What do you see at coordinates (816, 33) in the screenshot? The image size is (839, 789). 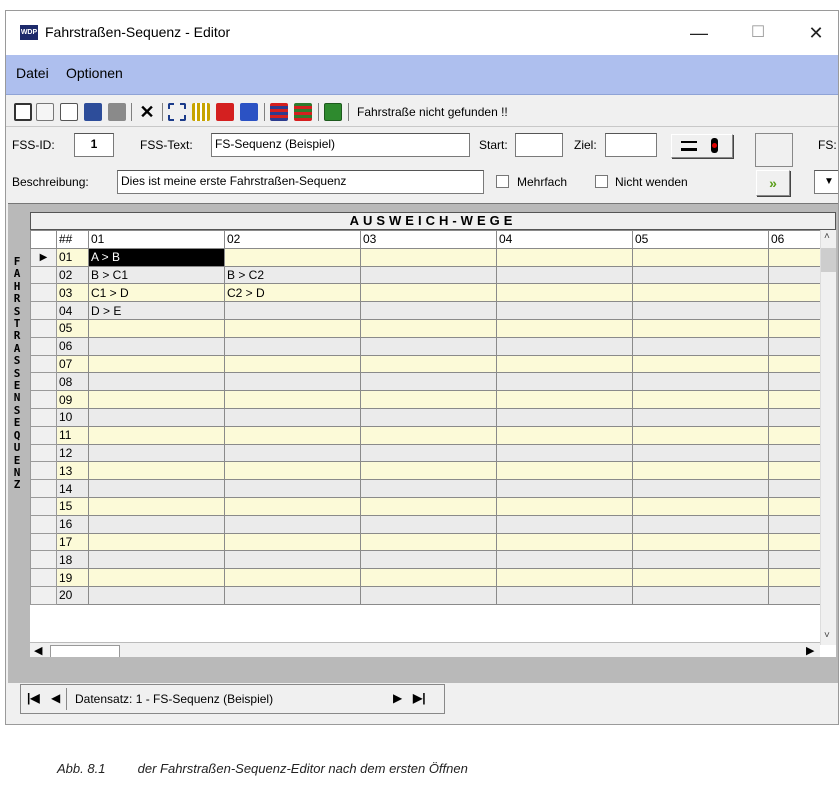 I see `close-button: ✕` at bounding box center [816, 33].